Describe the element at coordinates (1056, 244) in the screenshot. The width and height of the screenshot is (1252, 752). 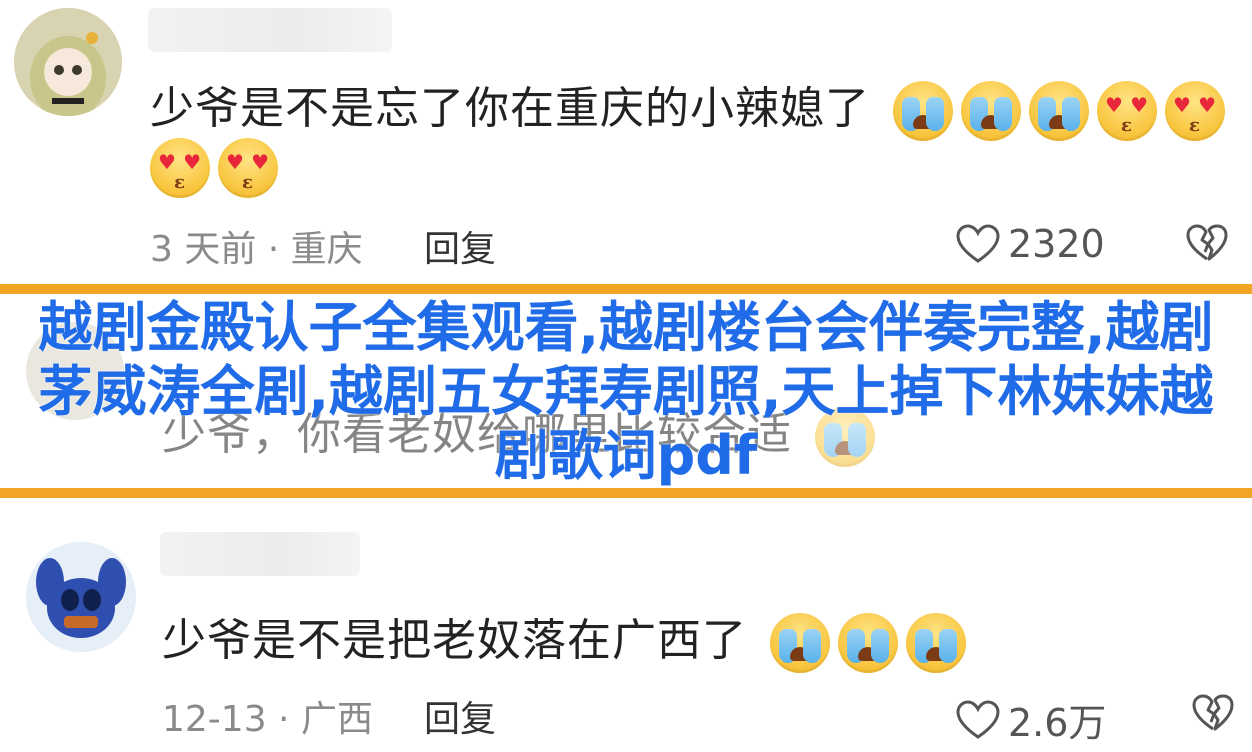
I see `like-count: 2320` at that location.